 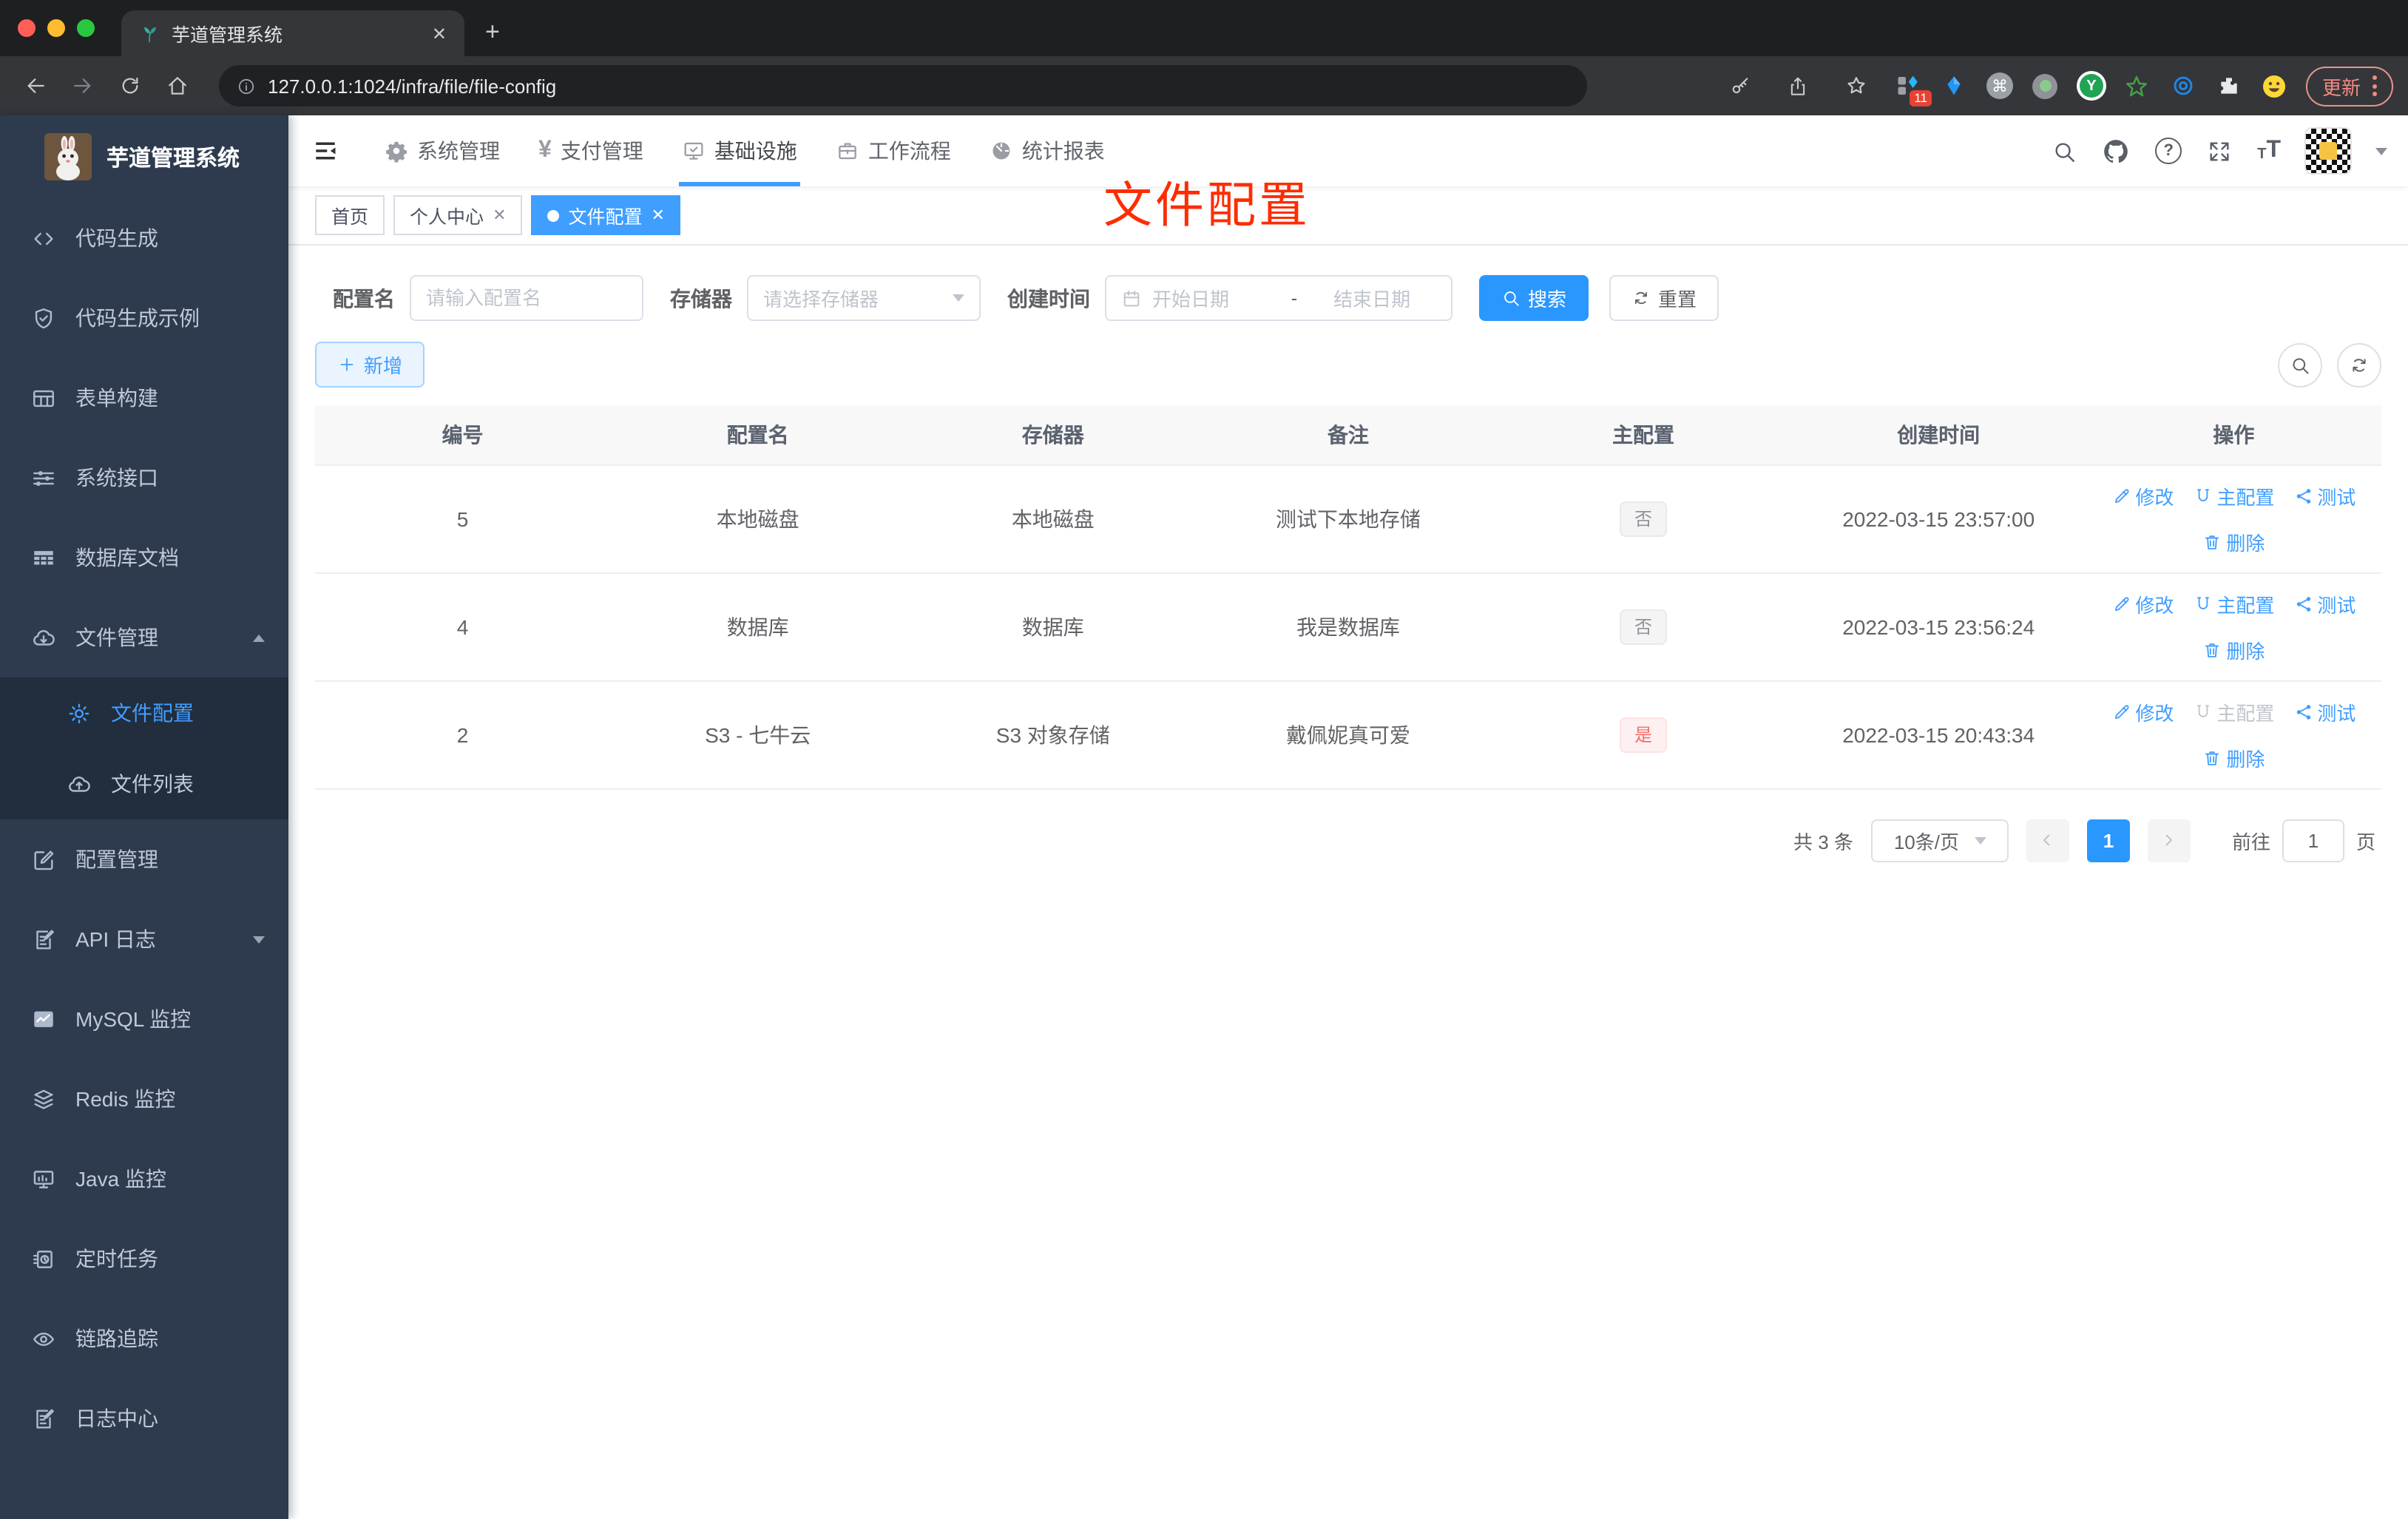 I want to click on github-icon, so click(x=2116, y=151).